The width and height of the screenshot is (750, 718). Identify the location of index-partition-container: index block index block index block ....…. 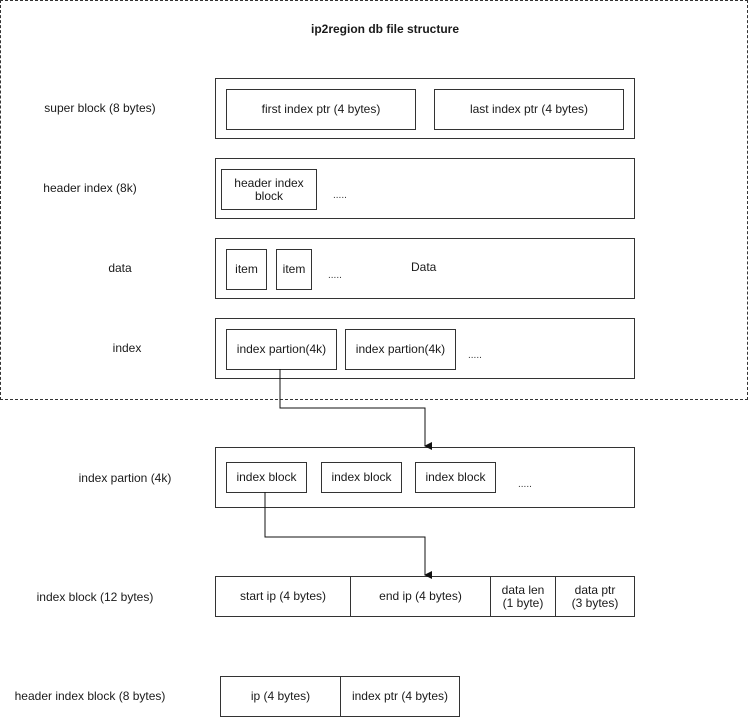
(425, 477).